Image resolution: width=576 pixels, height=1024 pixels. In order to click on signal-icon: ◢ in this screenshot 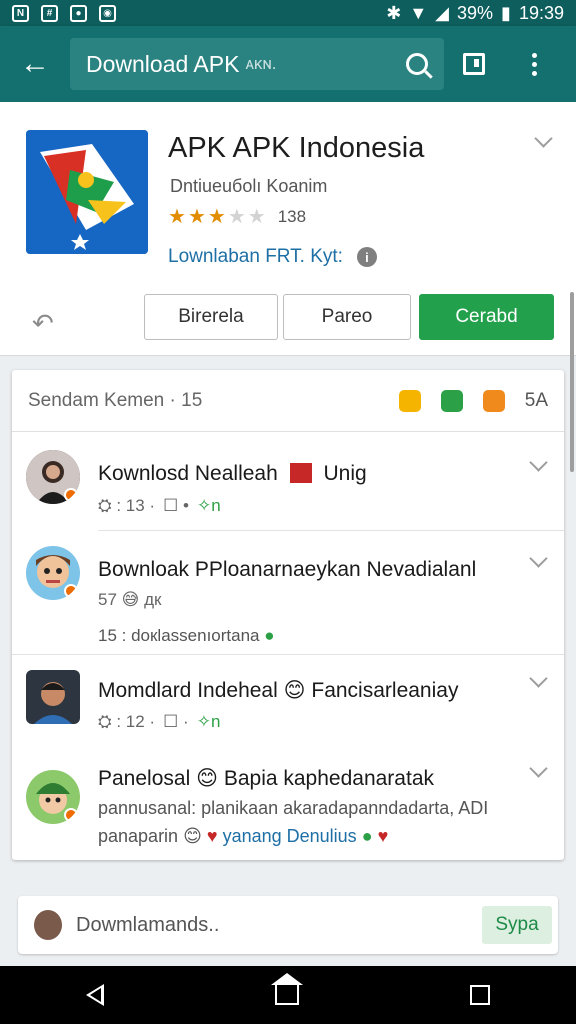, I will do `click(442, 12)`.